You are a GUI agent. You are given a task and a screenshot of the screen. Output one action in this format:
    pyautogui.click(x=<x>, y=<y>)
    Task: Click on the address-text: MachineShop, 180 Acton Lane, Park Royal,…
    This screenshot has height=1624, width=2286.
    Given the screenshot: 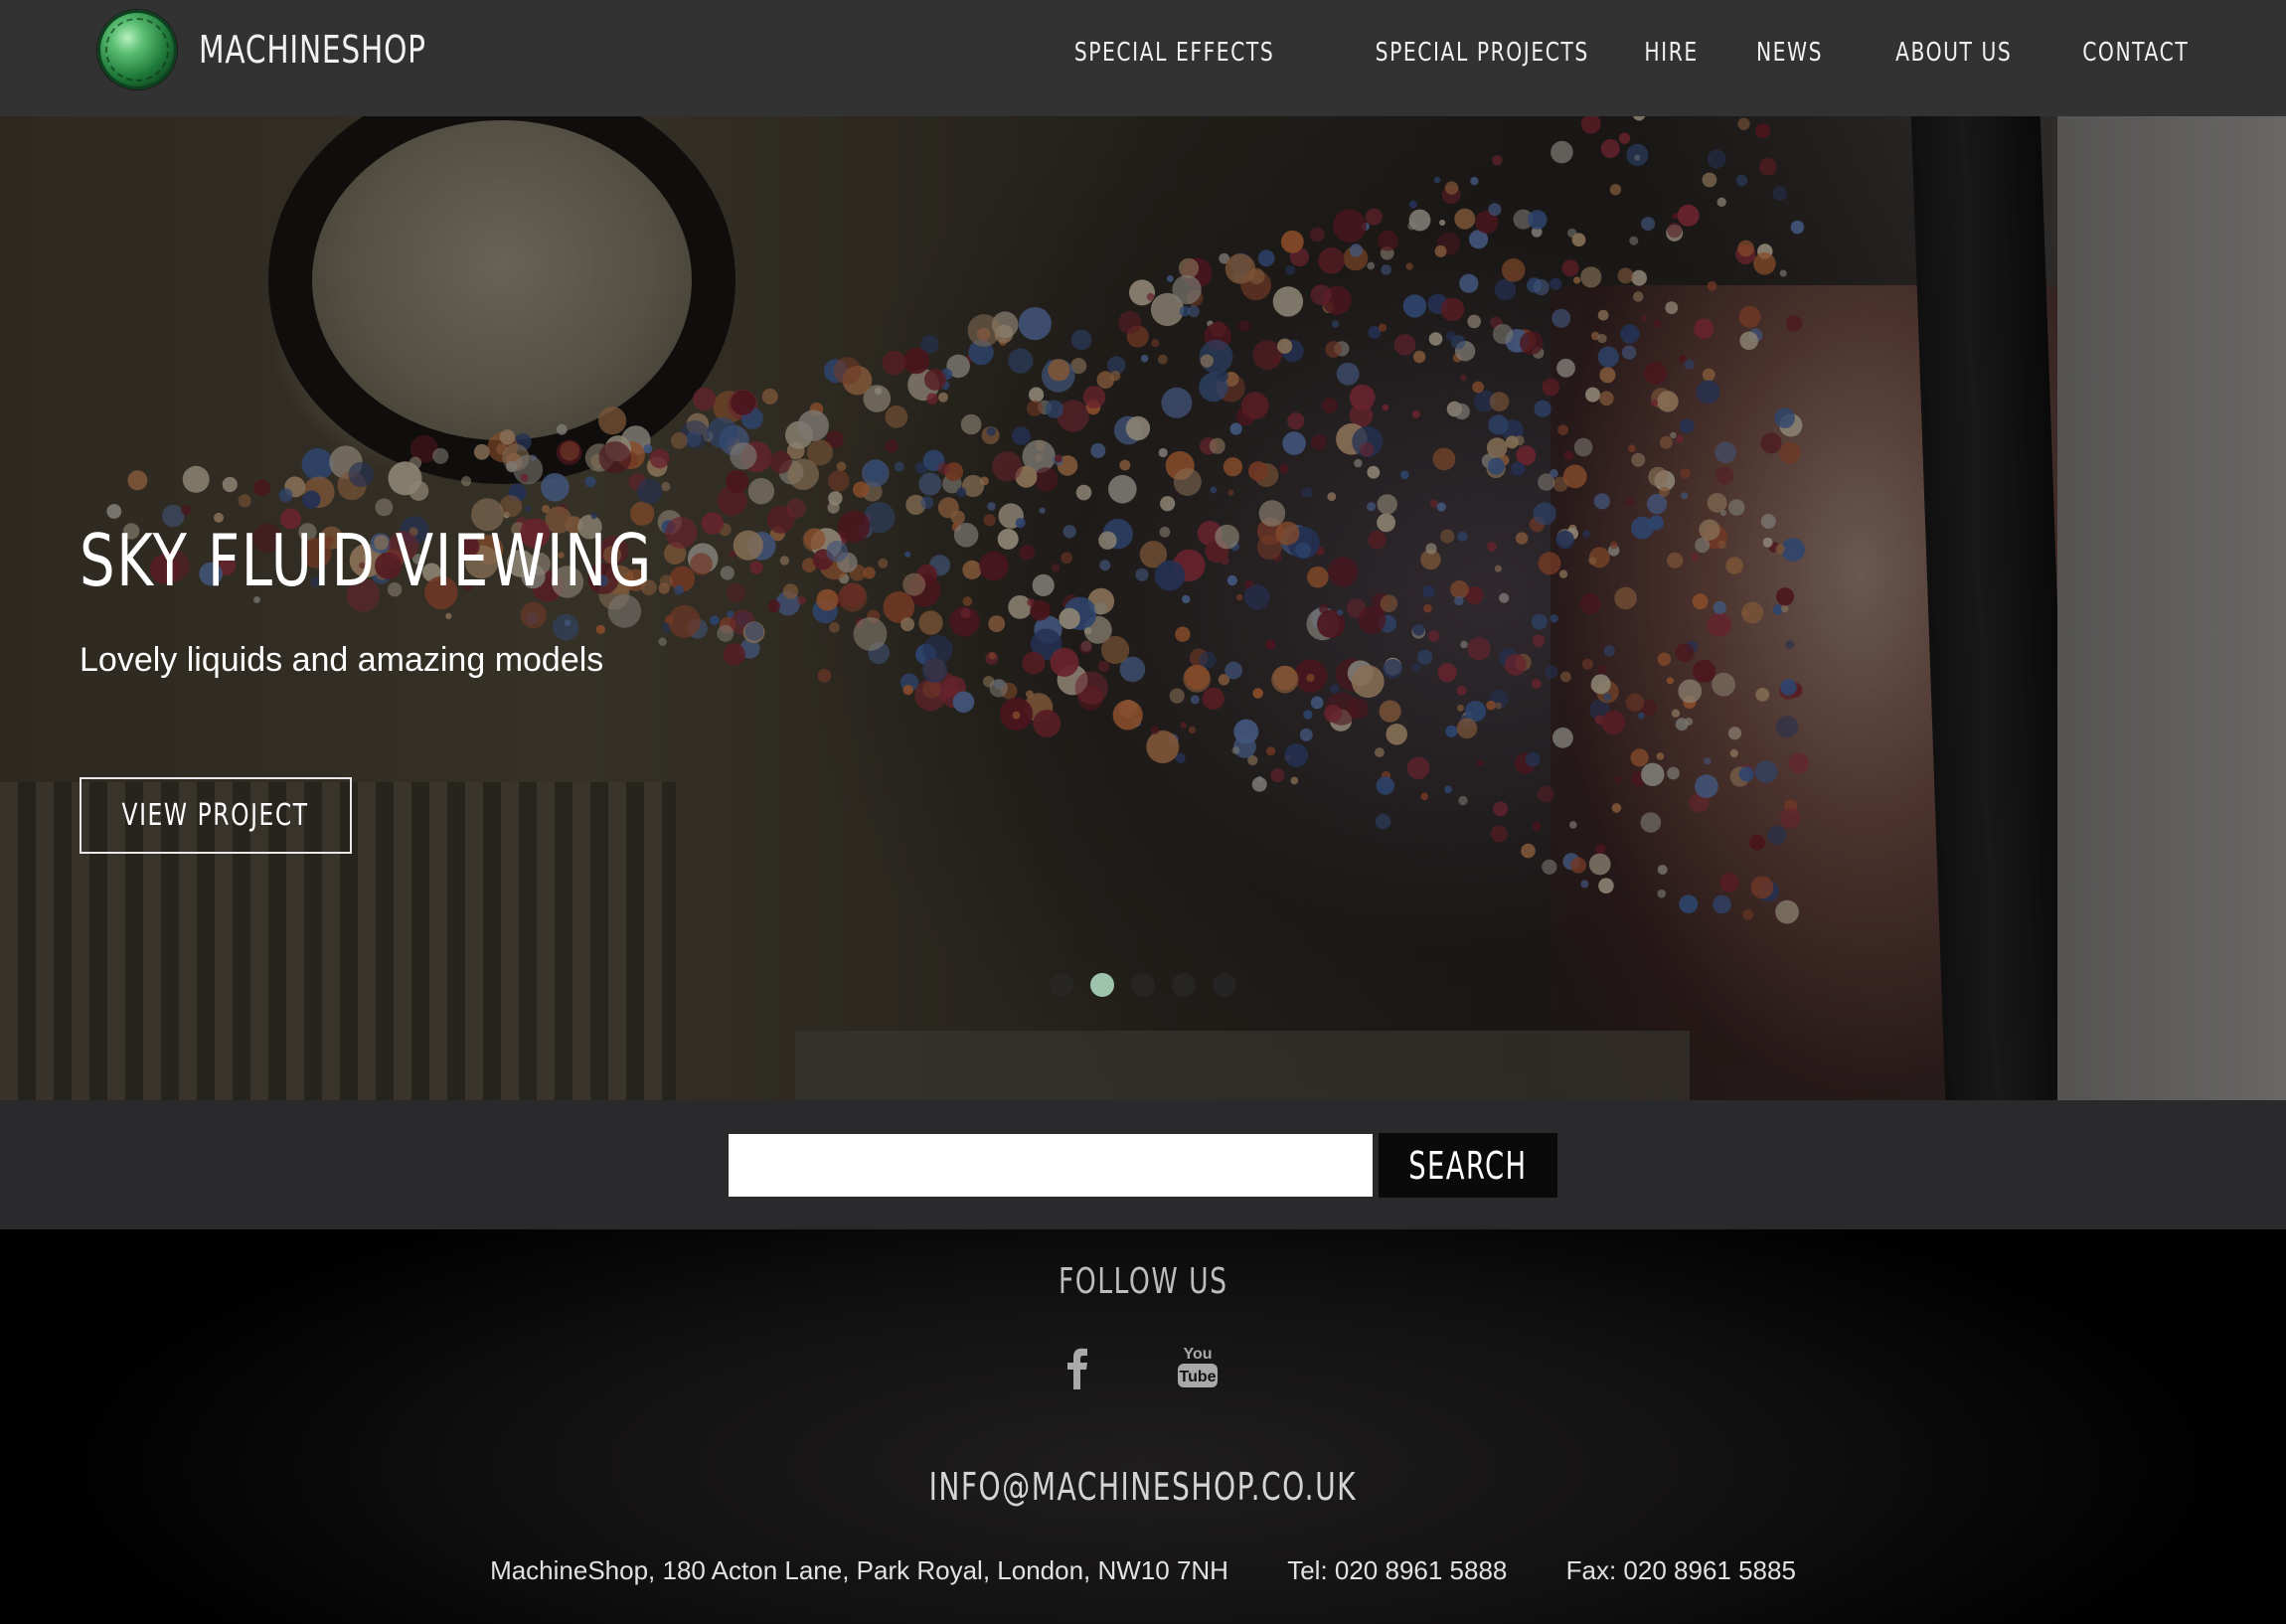 What is the action you would take?
    pyautogui.click(x=859, y=1570)
    